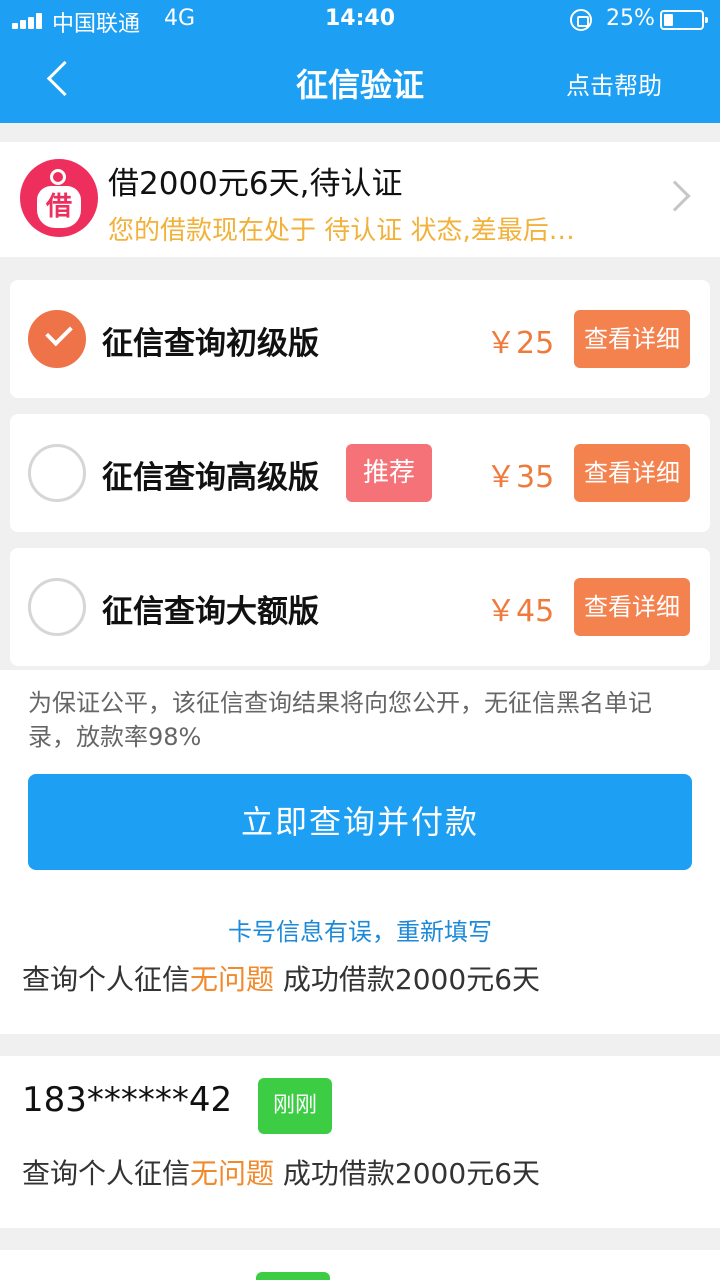 The height and width of the screenshot is (1280, 720). What do you see at coordinates (360, 1142) in the screenshot?
I see `feed-item: 183******42 刚刚 查询个人征信无问题 成功借款2000元6天` at bounding box center [360, 1142].